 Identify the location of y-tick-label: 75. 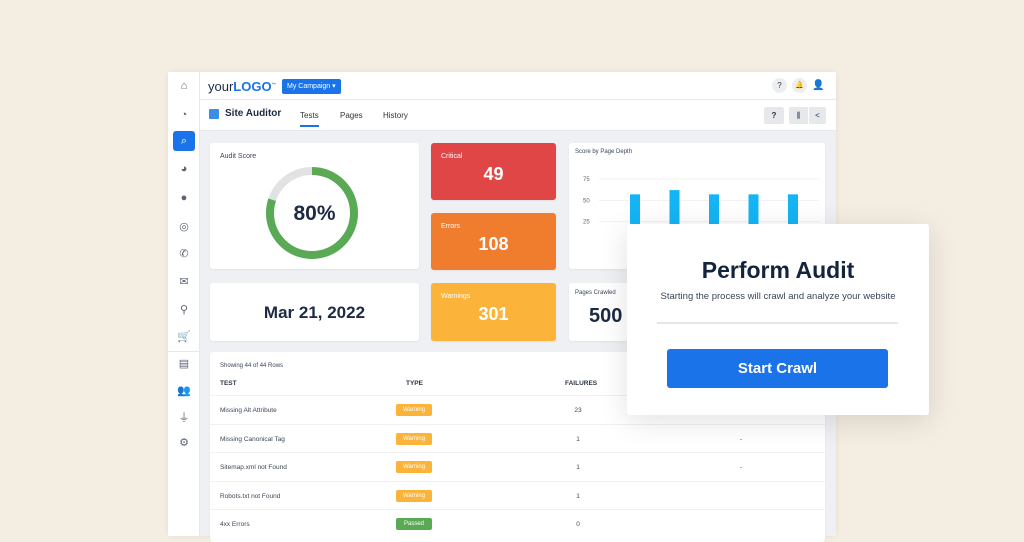
(586, 180).